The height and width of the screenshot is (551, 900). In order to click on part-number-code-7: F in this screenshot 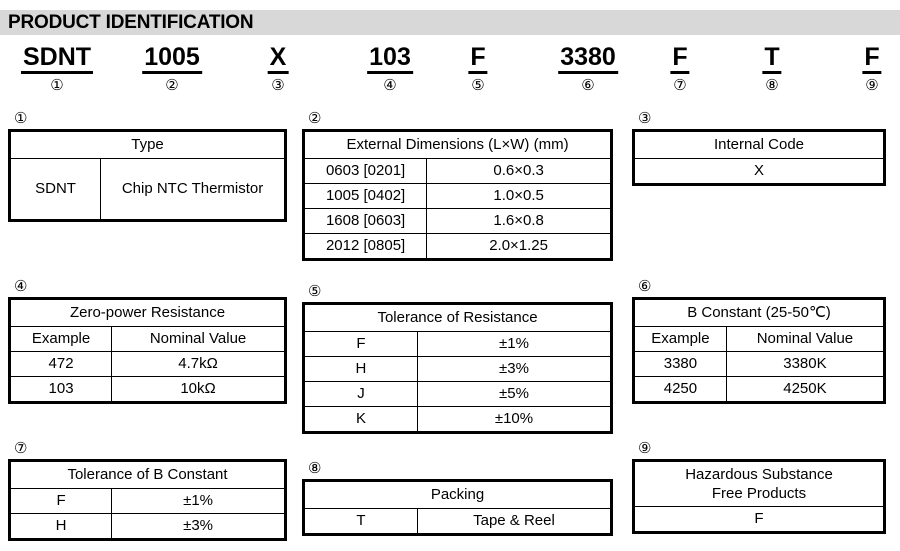, I will do `click(680, 59)`.